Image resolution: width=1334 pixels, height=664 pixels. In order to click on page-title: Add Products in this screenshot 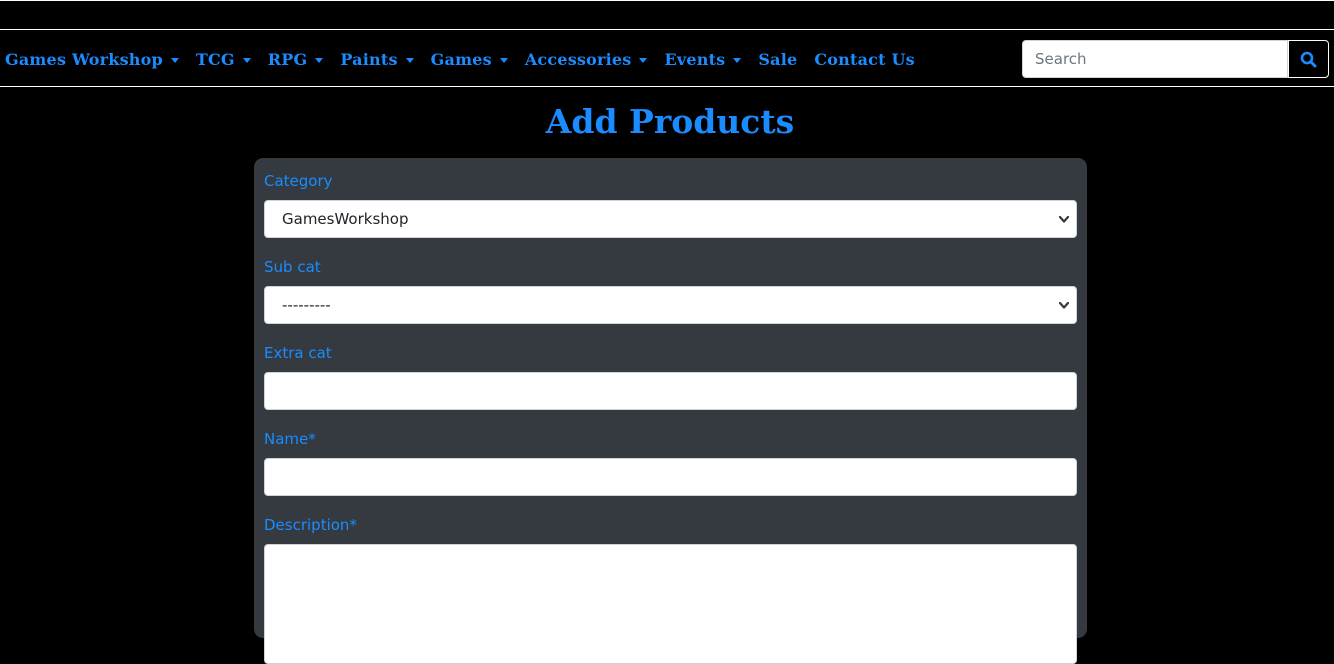, I will do `click(670, 121)`.